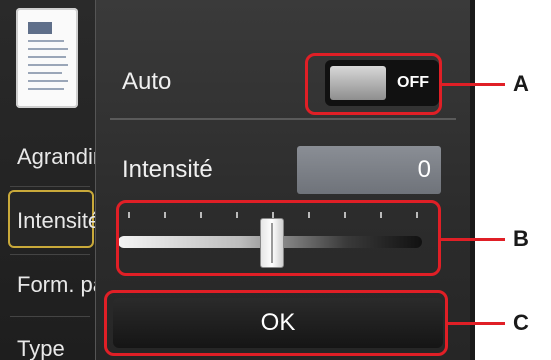 The width and height of the screenshot is (551, 360). Describe the element at coordinates (56, 156) in the screenshot. I see `menu-item-label: Agrandir/Réduire` at that location.